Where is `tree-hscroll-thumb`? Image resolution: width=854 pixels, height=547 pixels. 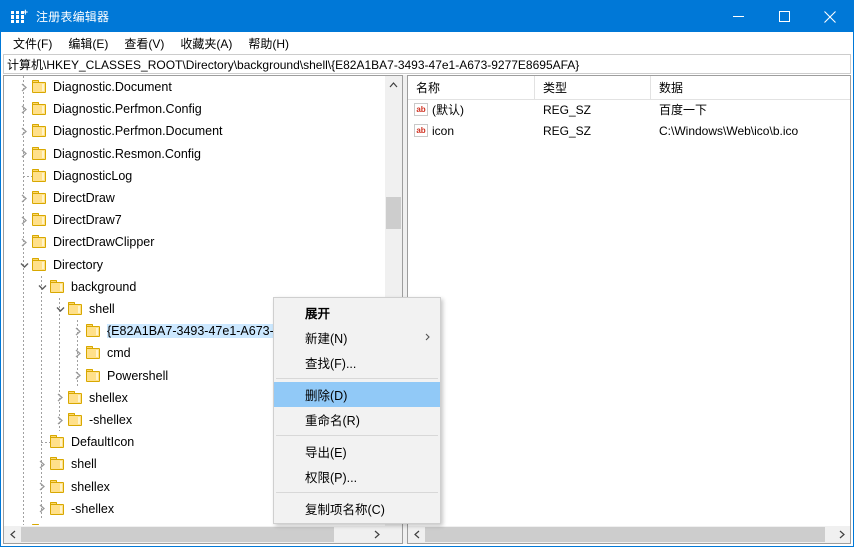 tree-hscroll-thumb is located at coordinates (177, 534).